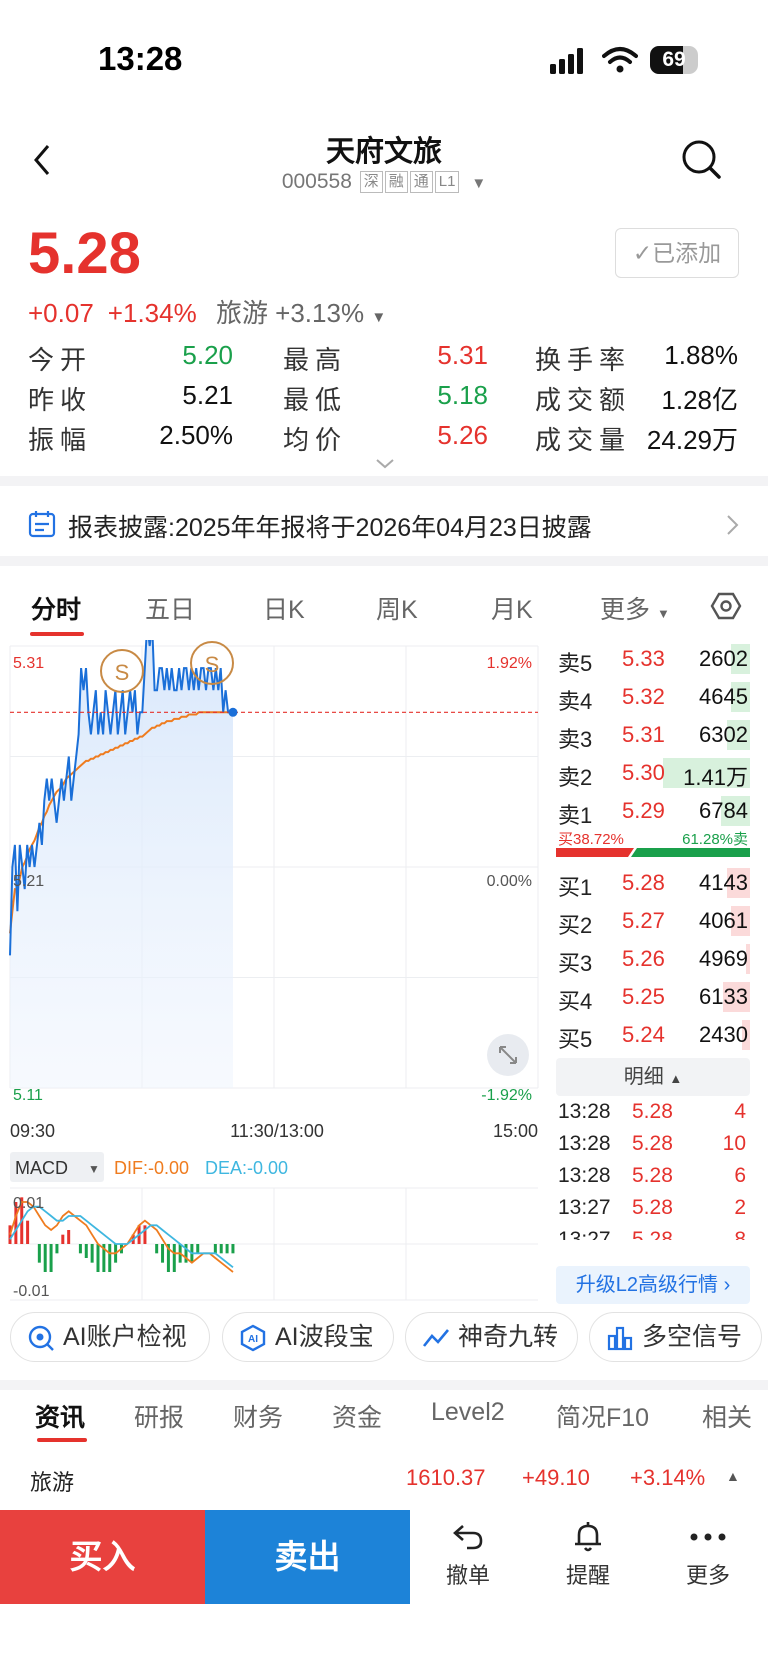 This screenshot has width=768, height=1670. Describe the element at coordinates (727, 1416) in the screenshot. I see `tab-related: 相关` at that location.